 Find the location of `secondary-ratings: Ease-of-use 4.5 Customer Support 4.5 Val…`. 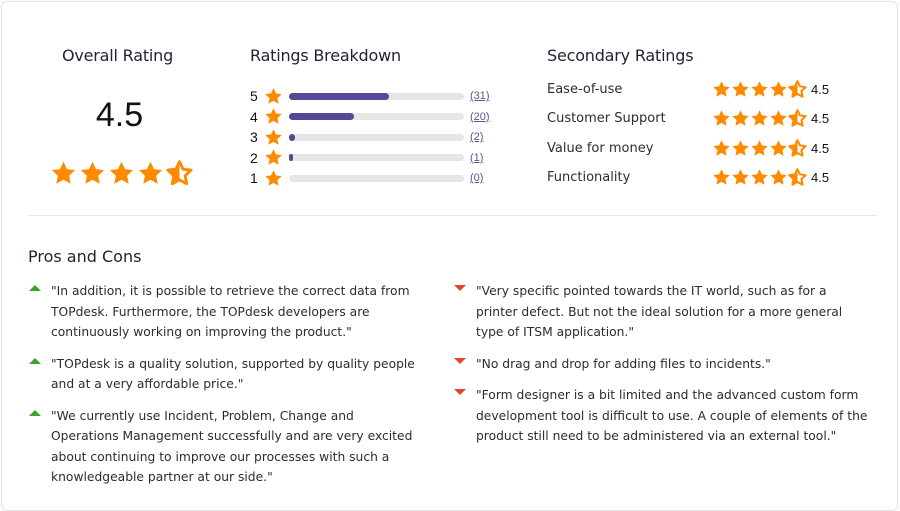

secondary-ratings: Ease-of-use 4.5 Customer Support 4.5 Val… is located at coordinates (688, 133).